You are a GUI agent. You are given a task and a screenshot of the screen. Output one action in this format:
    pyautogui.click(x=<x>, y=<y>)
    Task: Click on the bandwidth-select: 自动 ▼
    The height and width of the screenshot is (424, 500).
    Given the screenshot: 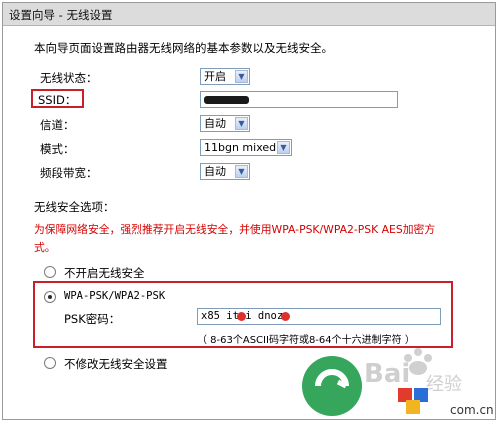 What is the action you would take?
    pyautogui.click(x=225, y=171)
    